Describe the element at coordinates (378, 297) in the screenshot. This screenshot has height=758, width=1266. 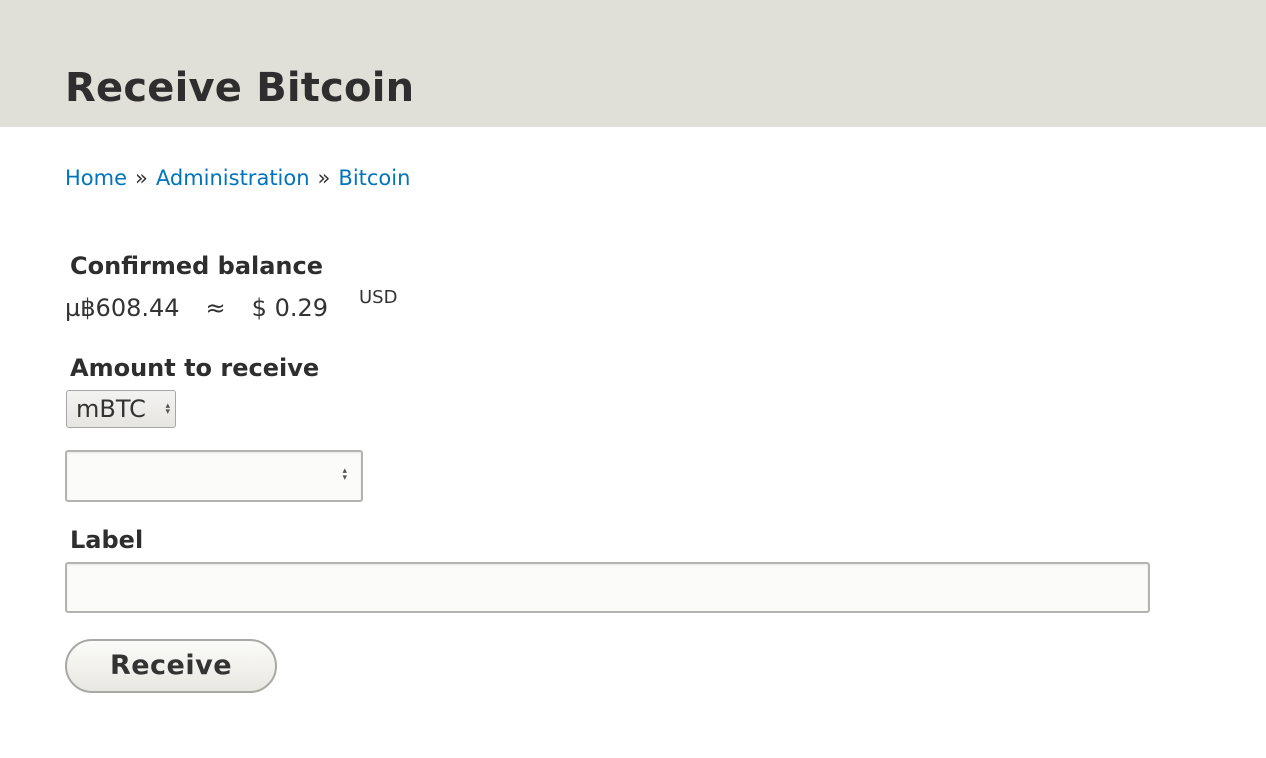
I see `fiat-currency-code: USD` at that location.